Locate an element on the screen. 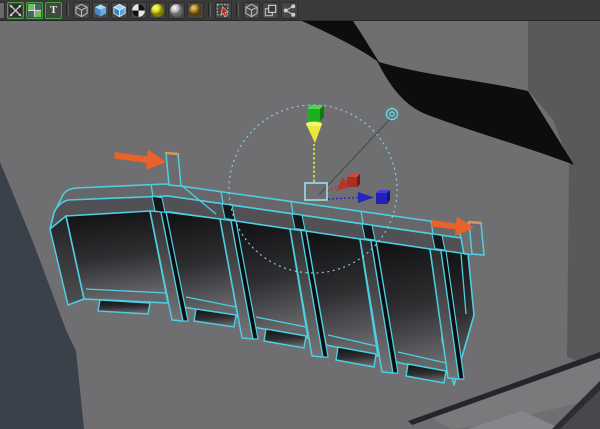  text-tool-glyph: T is located at coordinates (53, 9).